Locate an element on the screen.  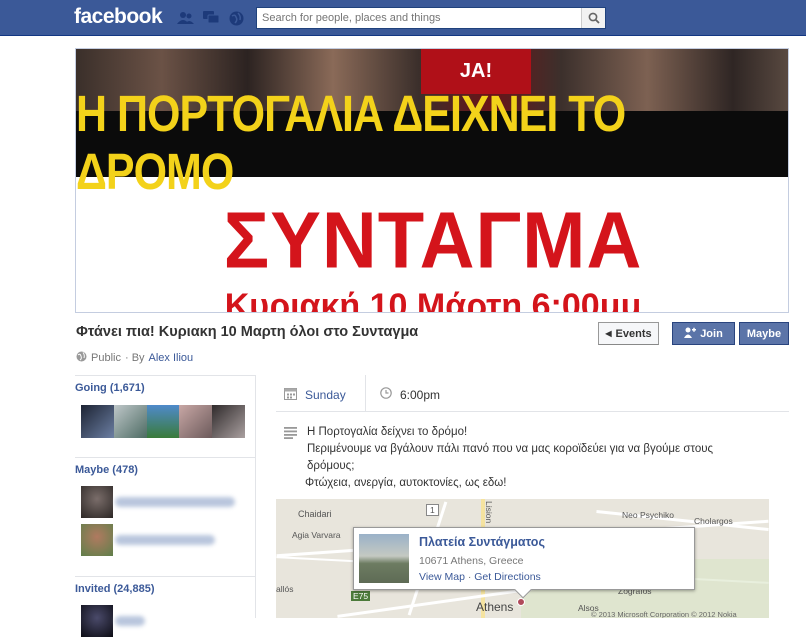
event-day: Sunday is located at coordinates (325, 395).